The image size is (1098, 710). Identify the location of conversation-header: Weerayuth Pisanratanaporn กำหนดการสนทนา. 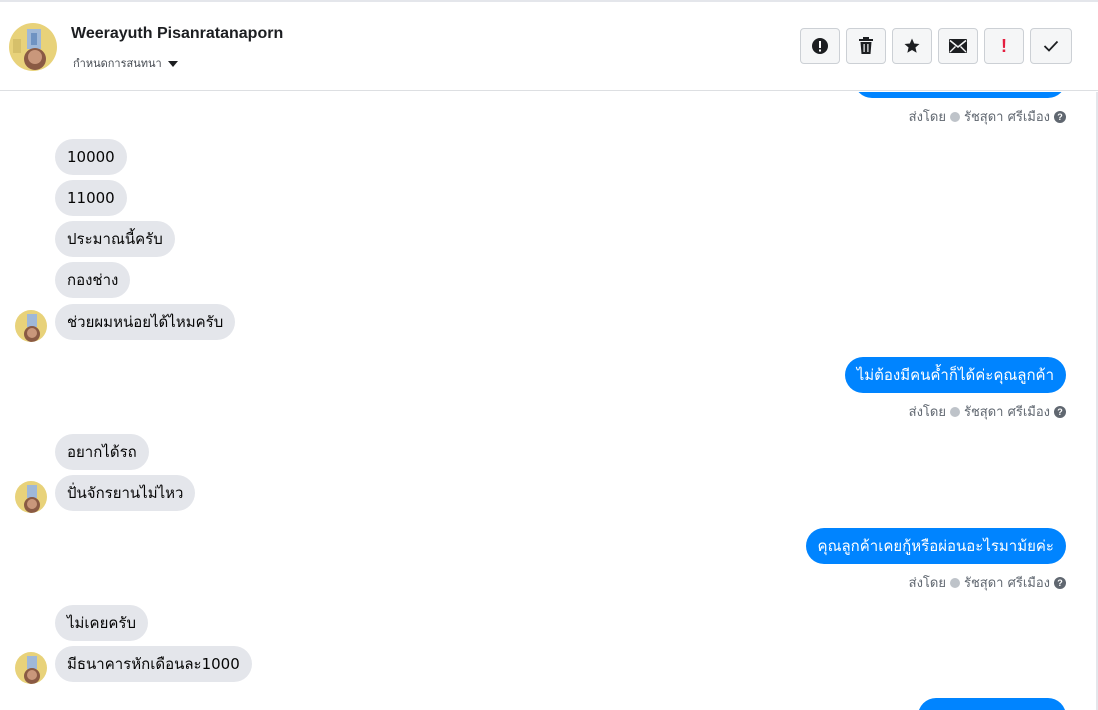
(549, 46).